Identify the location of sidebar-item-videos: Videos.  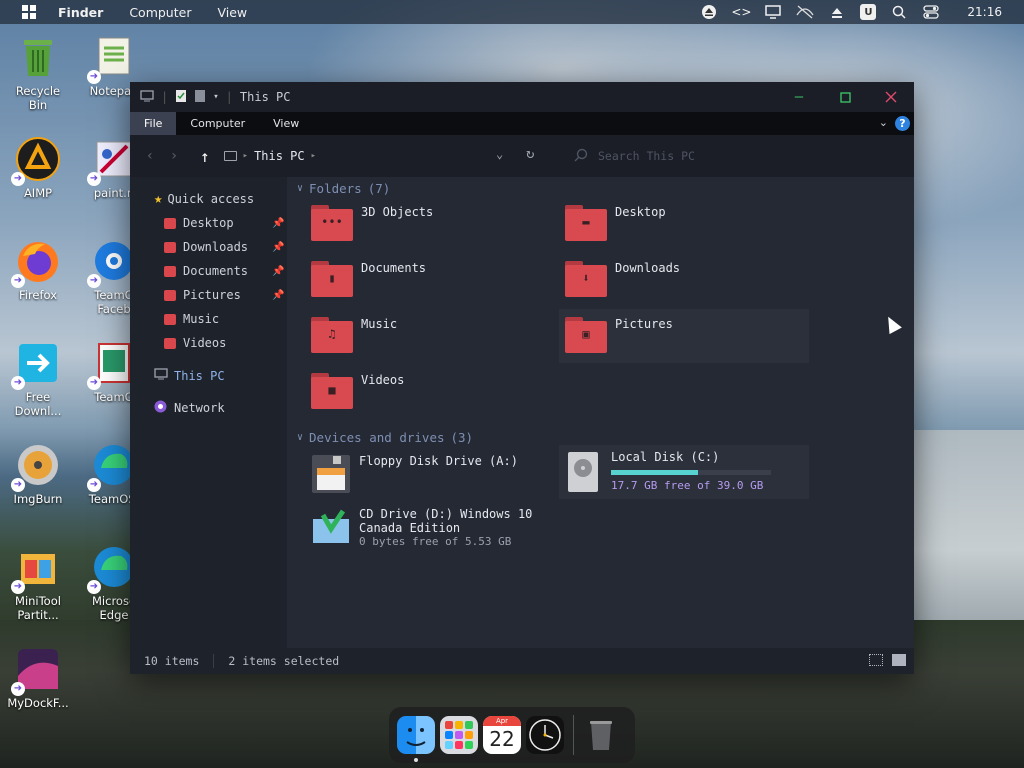
(195, 343).